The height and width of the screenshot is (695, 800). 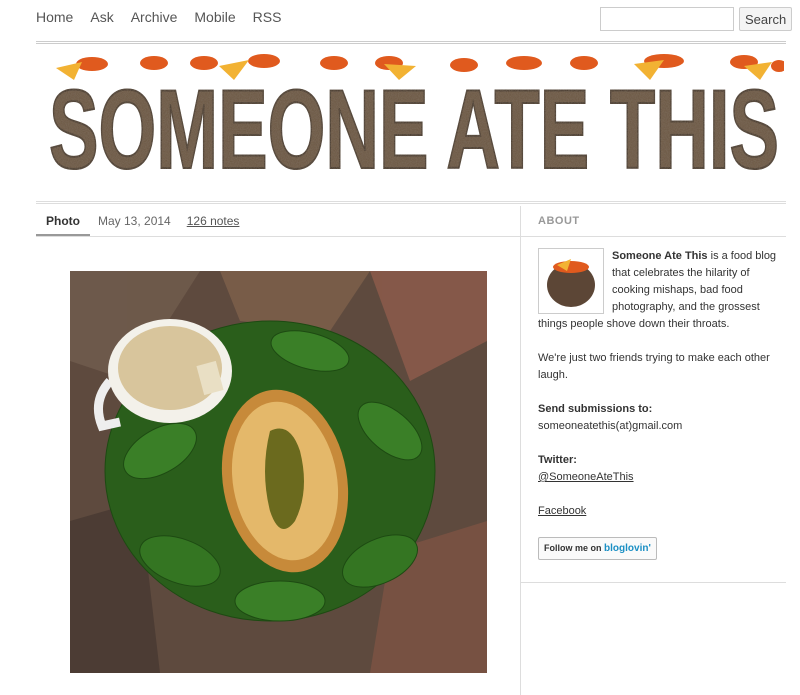 What do you see at coordinates (627, 548) in the screenshot?
I see `bloglovin-brand: bloglovin'` at bounding box center [627, 548].